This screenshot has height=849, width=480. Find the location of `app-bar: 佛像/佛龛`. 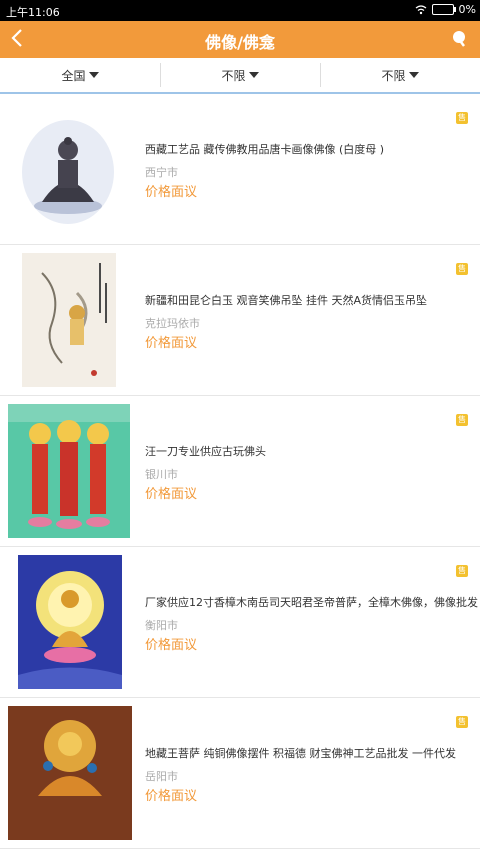

app-bar: 佛像/佛龛 is located at coordinates (240, 39).